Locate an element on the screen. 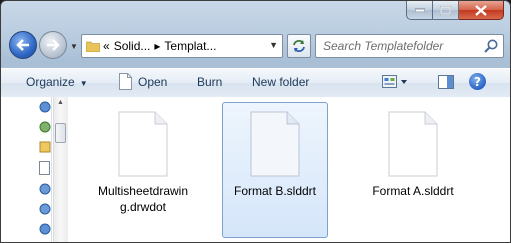 The height and width of the screenshot is (243, 511). caption-buttons is located at coordinates (455, 11).